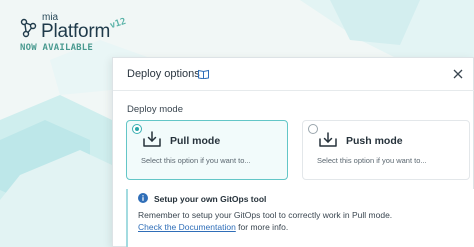 This screenshot has height=247, width=474. What do you see at coordinates (152, 139) in the screenshot?
I see `pull-download-icon` at bounding box center [152, 139].